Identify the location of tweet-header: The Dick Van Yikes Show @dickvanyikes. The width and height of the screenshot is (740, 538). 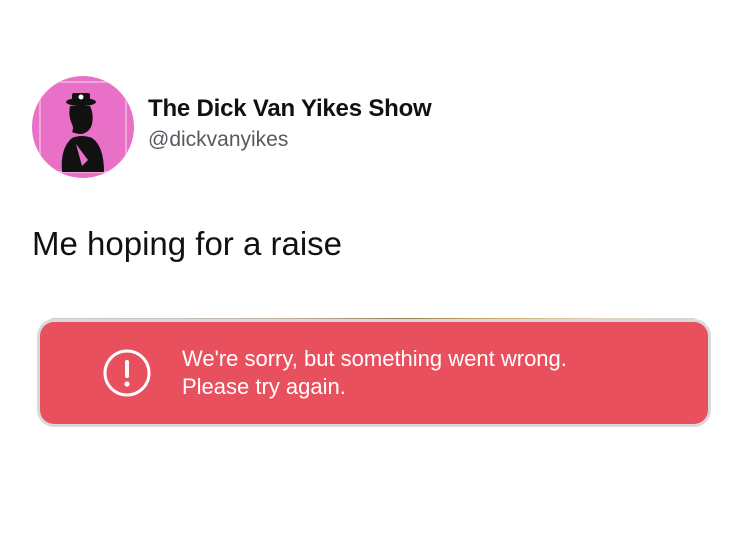
(232, 127).